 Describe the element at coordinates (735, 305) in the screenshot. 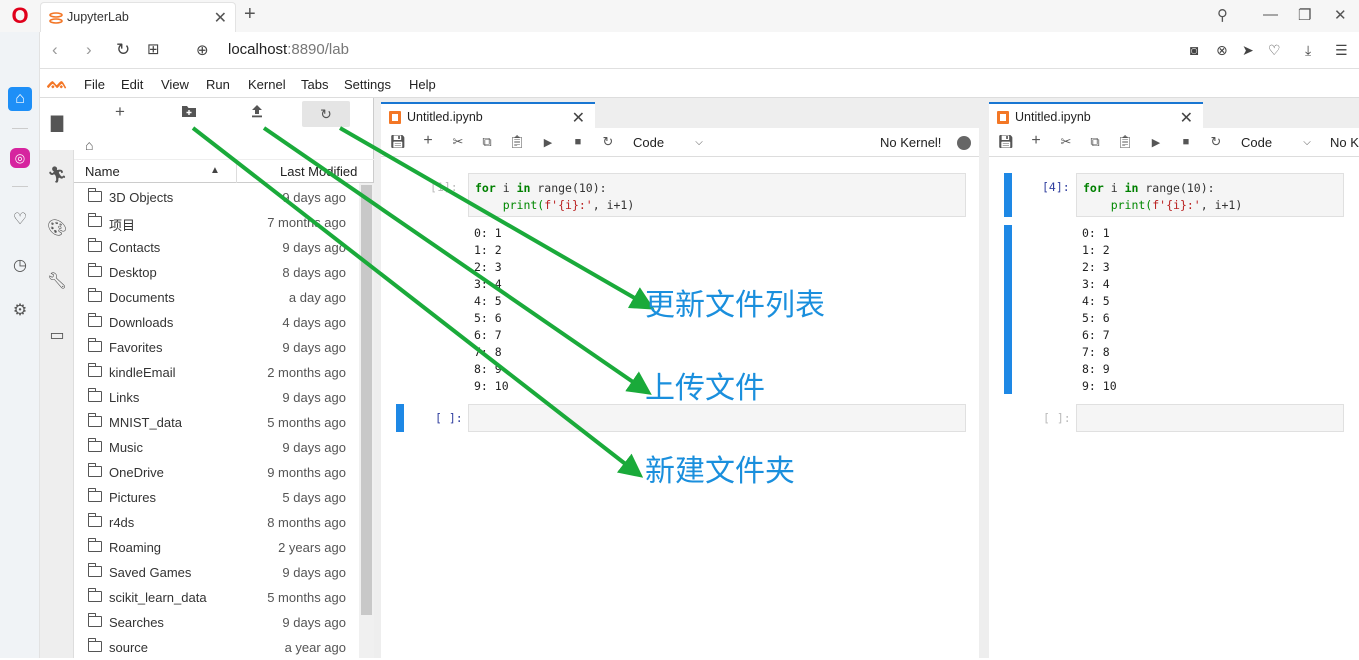

I see `annotation-refresh: 更新文件列表` at that location.